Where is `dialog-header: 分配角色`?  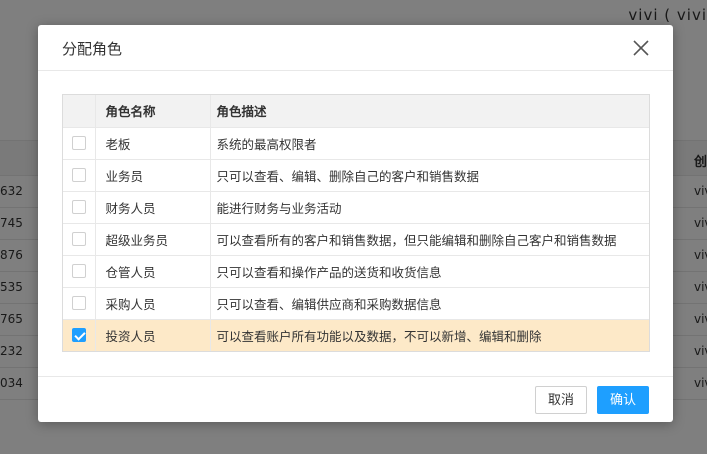 dialog-header: 分配角色 is located at coordinates (355, 48).